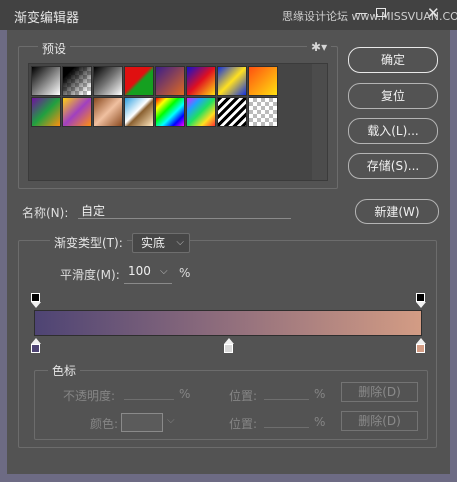 The height and width of the screenshot is (482, 457). I want to click on preset-swatch-copper, so click(108, 112).